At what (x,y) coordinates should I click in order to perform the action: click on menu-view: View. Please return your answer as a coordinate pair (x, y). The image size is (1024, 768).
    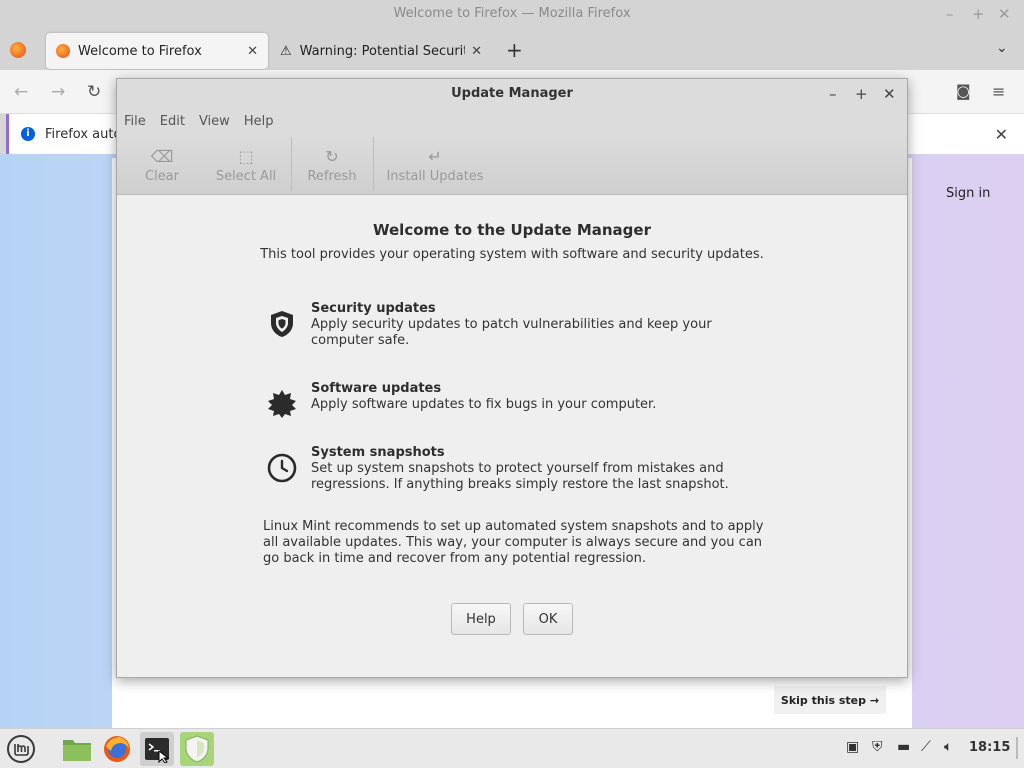
    Looking at the image, I should click on (214, 121).